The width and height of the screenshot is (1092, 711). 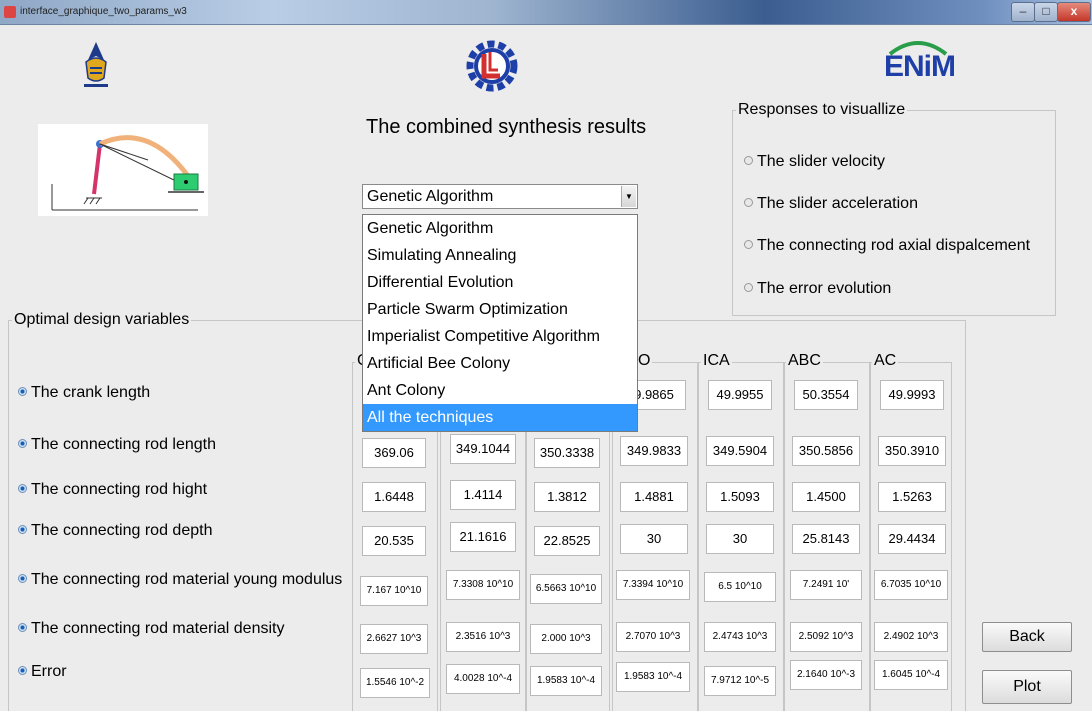 What do you see at coordinates (117, 445) in the screenshot?
I see `radio-rod-length: The connecting rod length` at bounding box center [117, 445].